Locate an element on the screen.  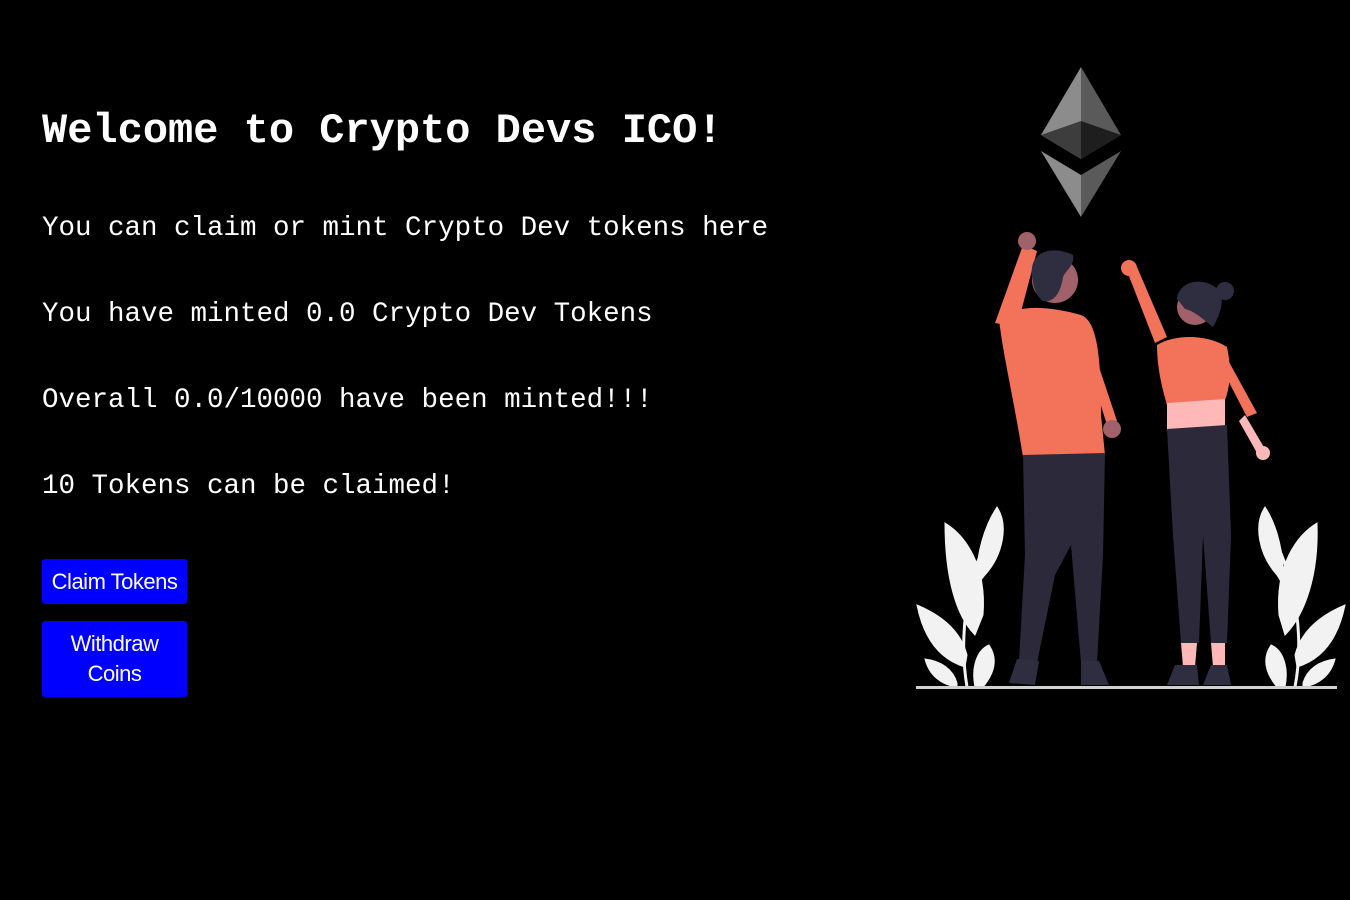
page-title: Welcome to Crypto Devs ICO! is located at coordinates (382, 131).